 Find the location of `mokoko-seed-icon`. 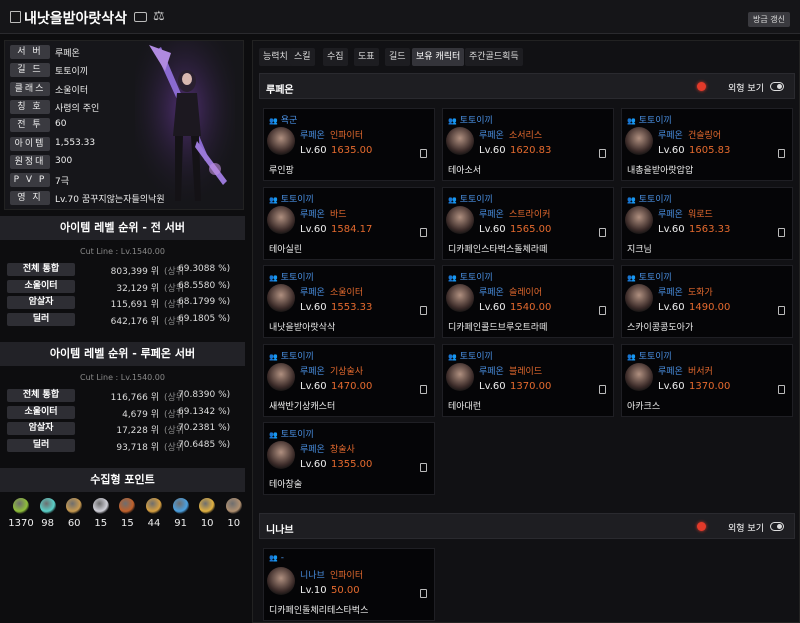

mokoko-seed-icon is located at coordinates (21, 506).